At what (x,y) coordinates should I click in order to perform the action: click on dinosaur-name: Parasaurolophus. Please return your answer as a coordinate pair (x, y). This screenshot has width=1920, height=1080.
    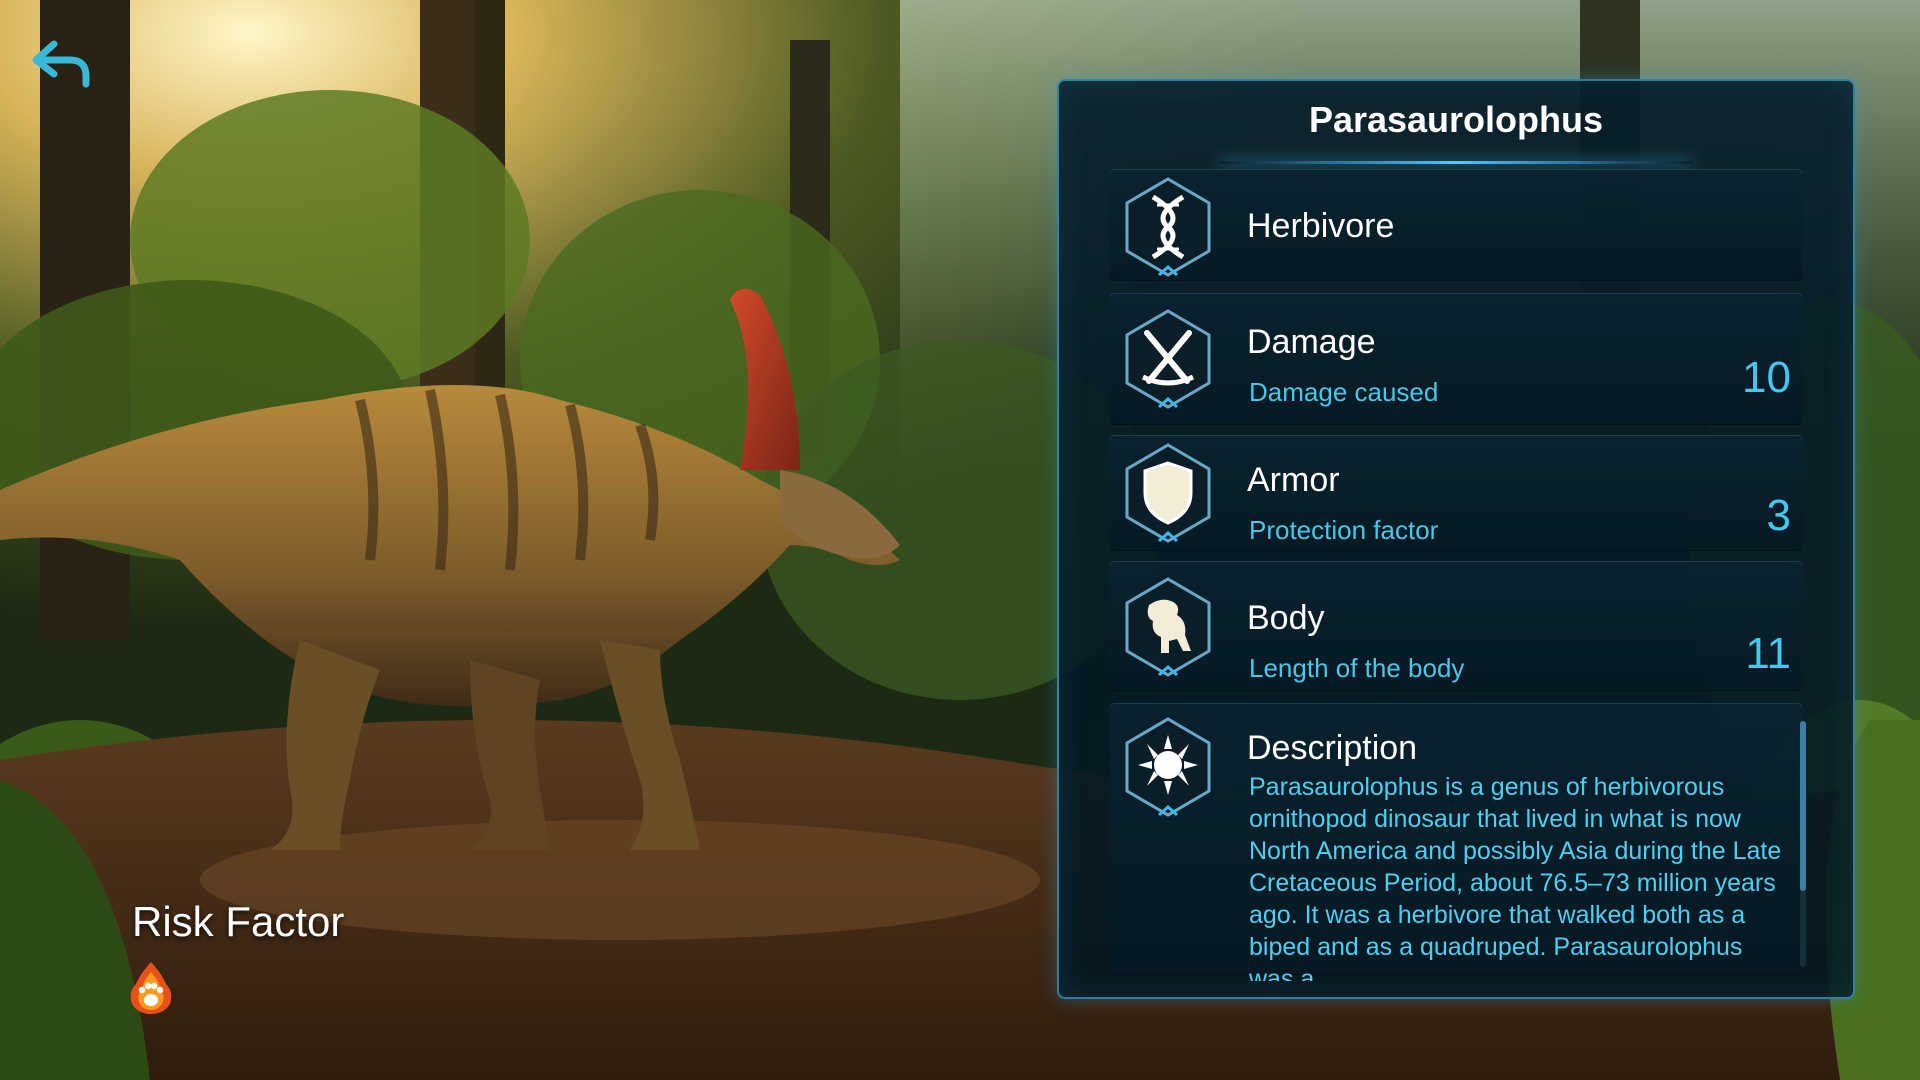
    Looking at the image, I should click on (1456, 119).